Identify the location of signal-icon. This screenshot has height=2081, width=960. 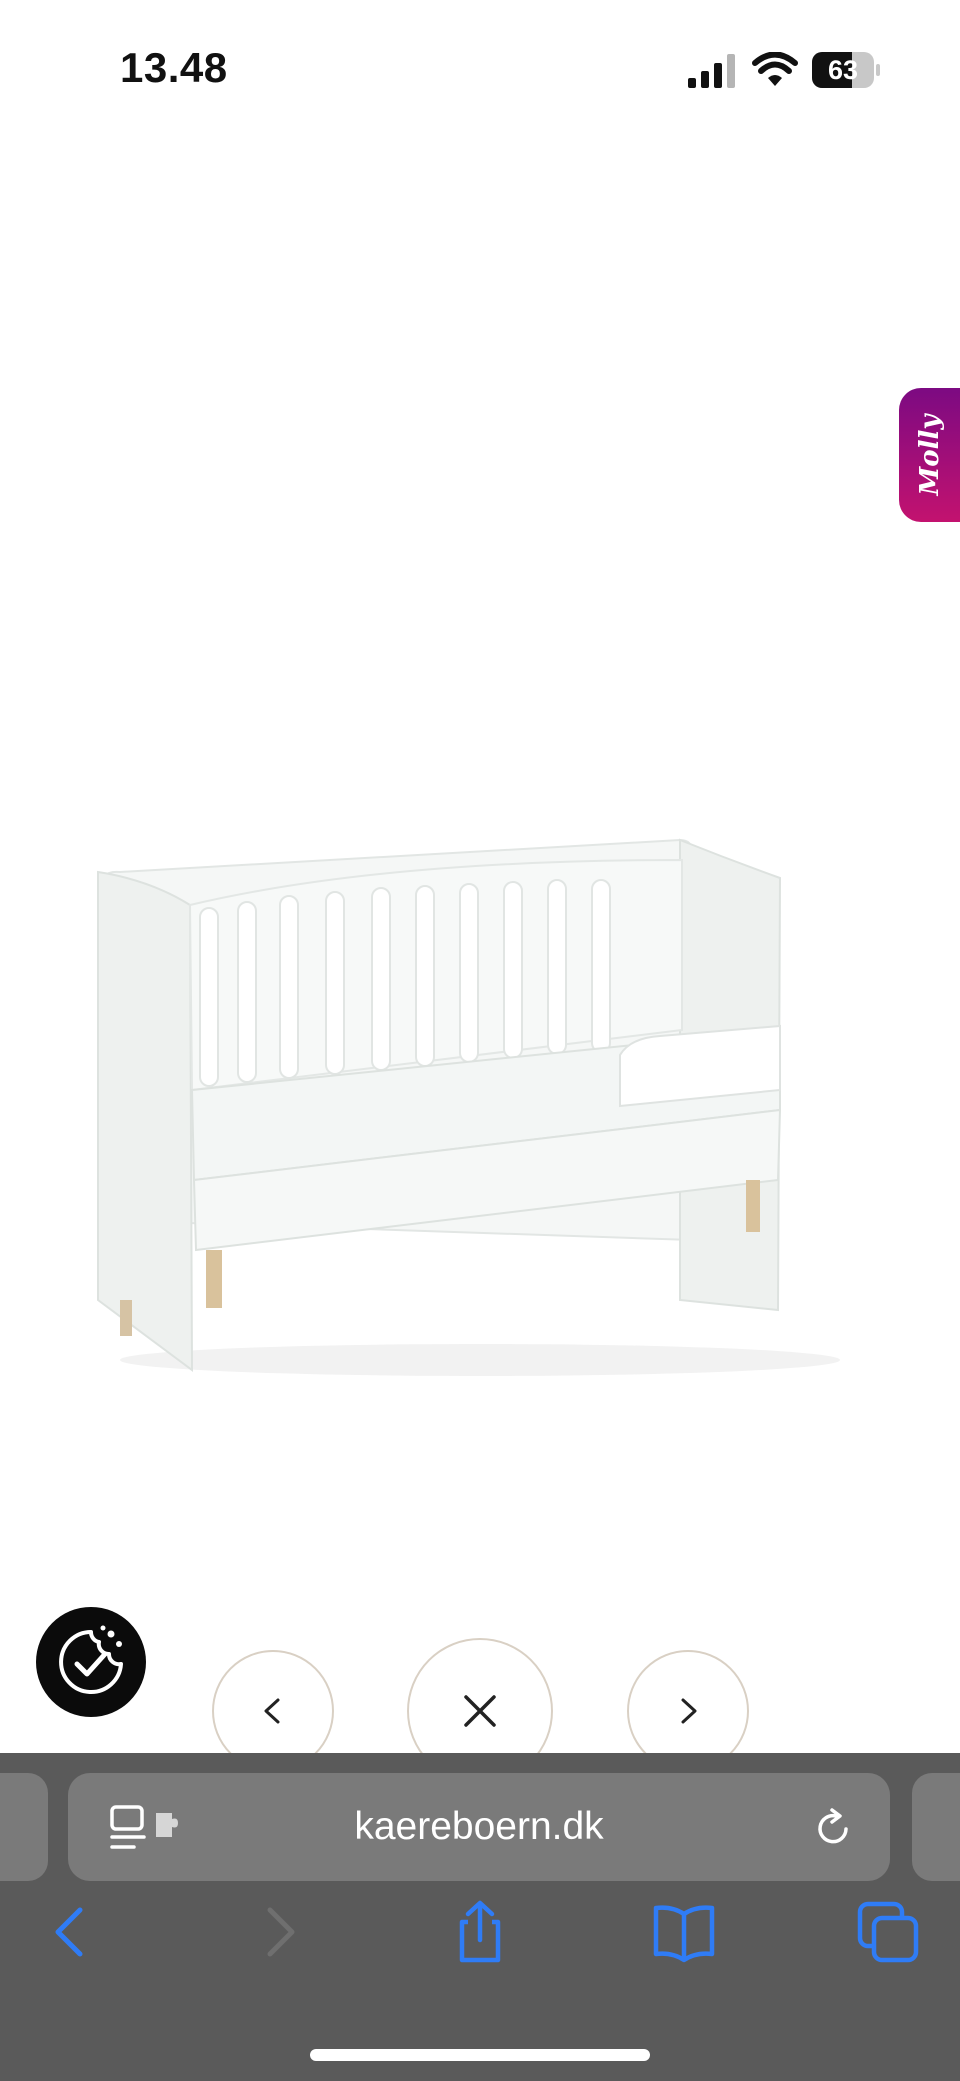
(711, 71).